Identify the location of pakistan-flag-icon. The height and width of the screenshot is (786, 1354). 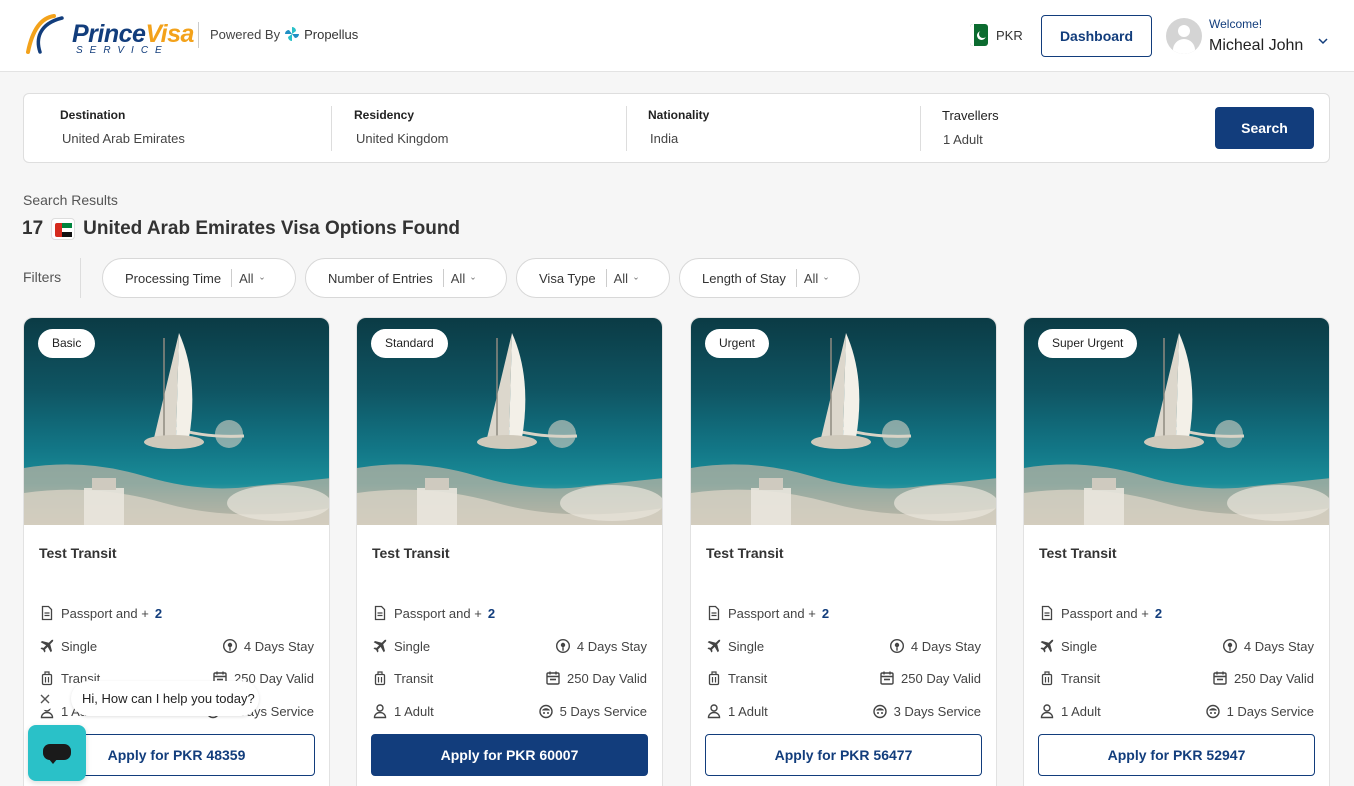
(979, 35).